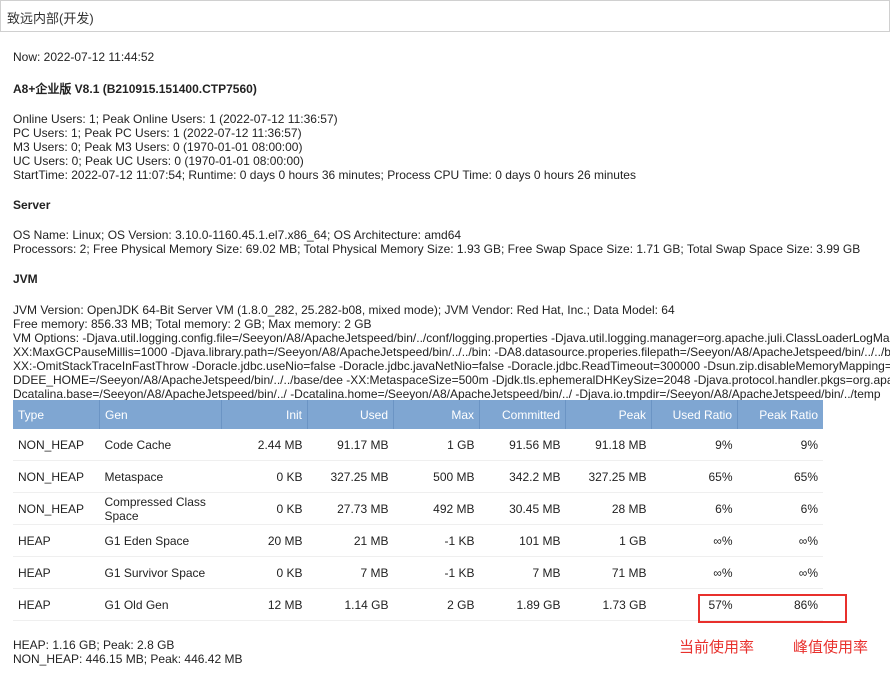  Describe the element at coordinates (522, 508) in the screenshot. I see `cell-committed: 30.45 MB` at that location.